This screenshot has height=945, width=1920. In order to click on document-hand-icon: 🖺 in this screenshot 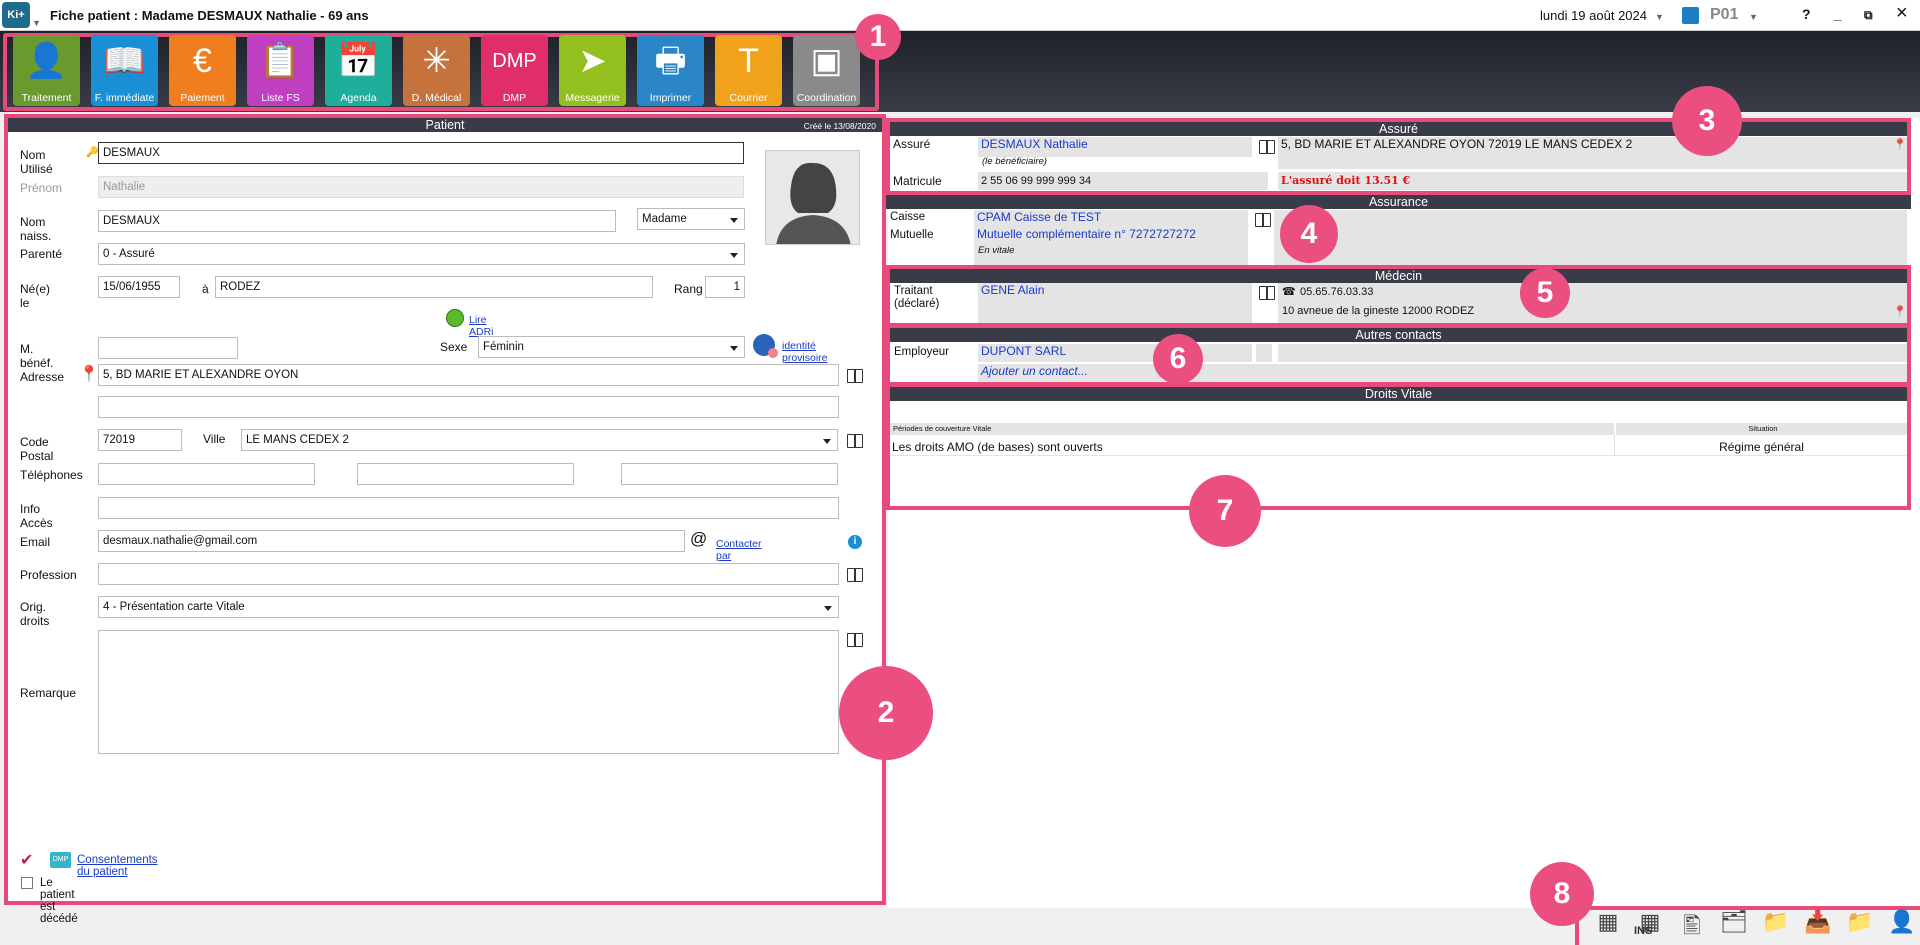, I will do `click(1692, 923)`.